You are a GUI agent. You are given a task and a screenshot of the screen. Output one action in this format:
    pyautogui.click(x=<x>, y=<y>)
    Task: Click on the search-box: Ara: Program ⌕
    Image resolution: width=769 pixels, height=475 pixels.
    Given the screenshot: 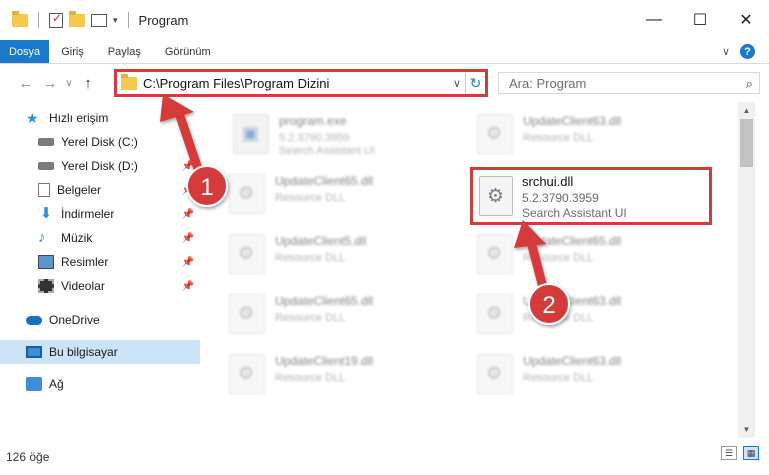 What is the action you would take?
    pyautogui.click(x=629, y=83)
    